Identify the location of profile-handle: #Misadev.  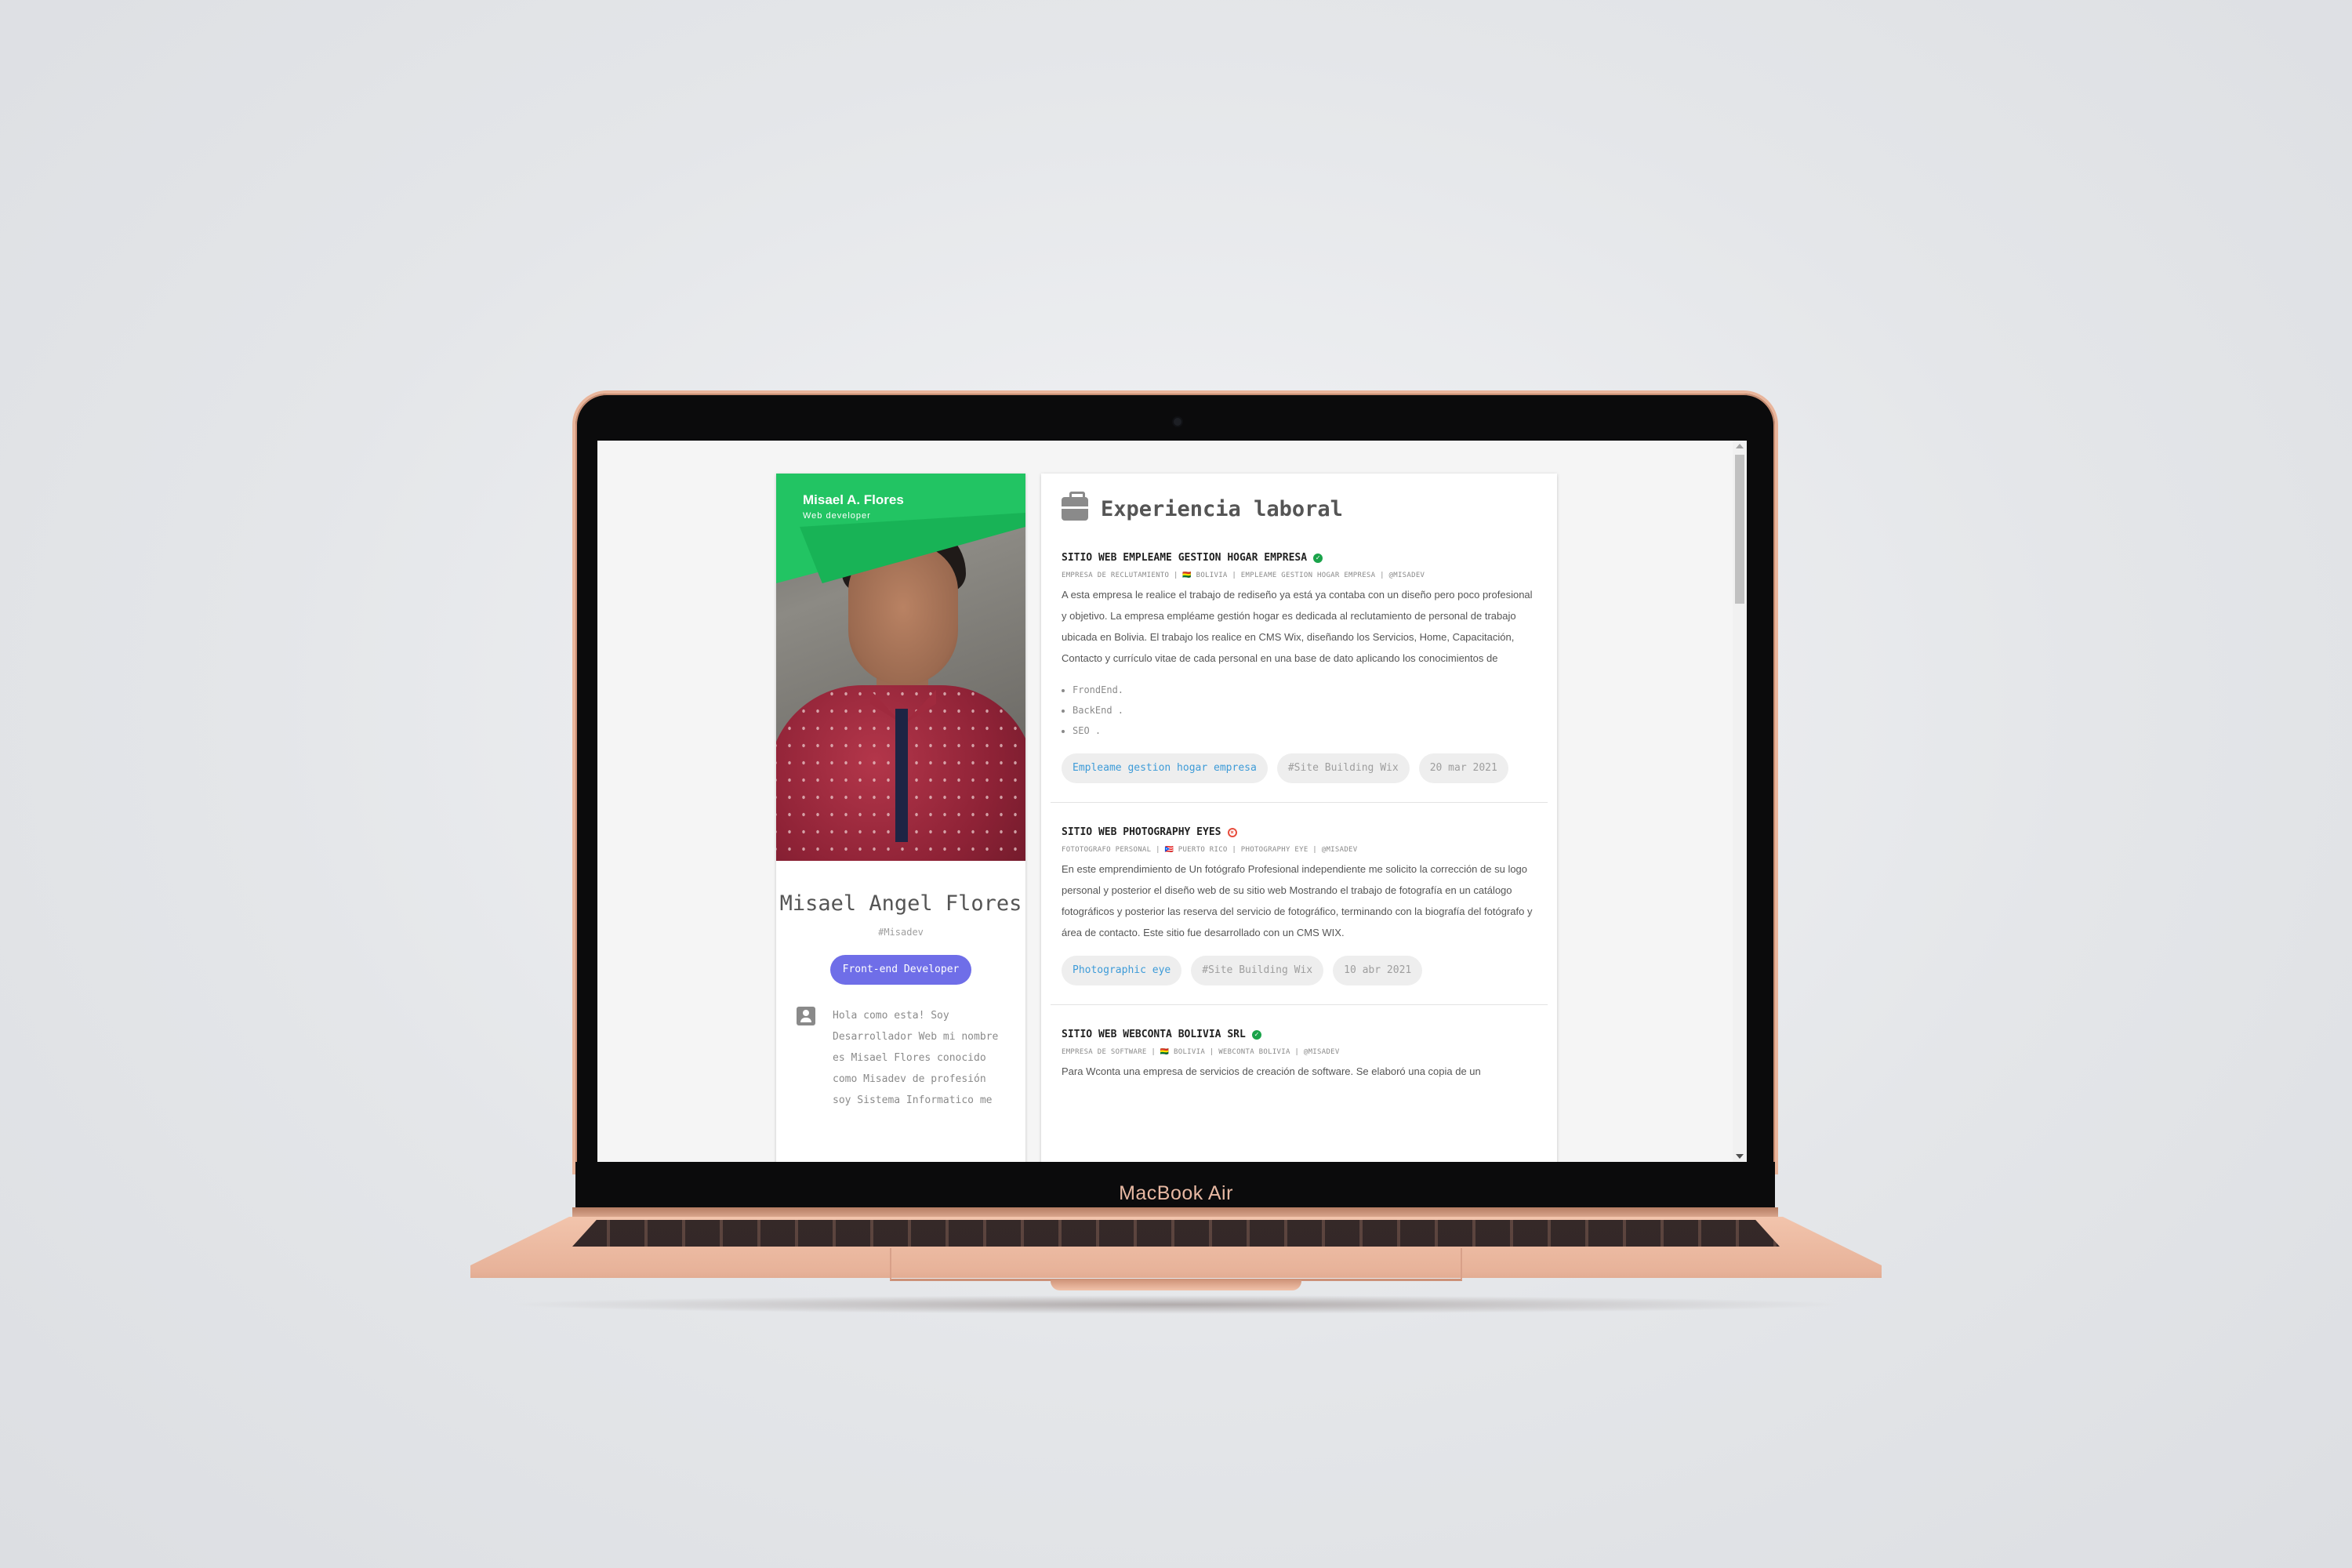
(901, 932).